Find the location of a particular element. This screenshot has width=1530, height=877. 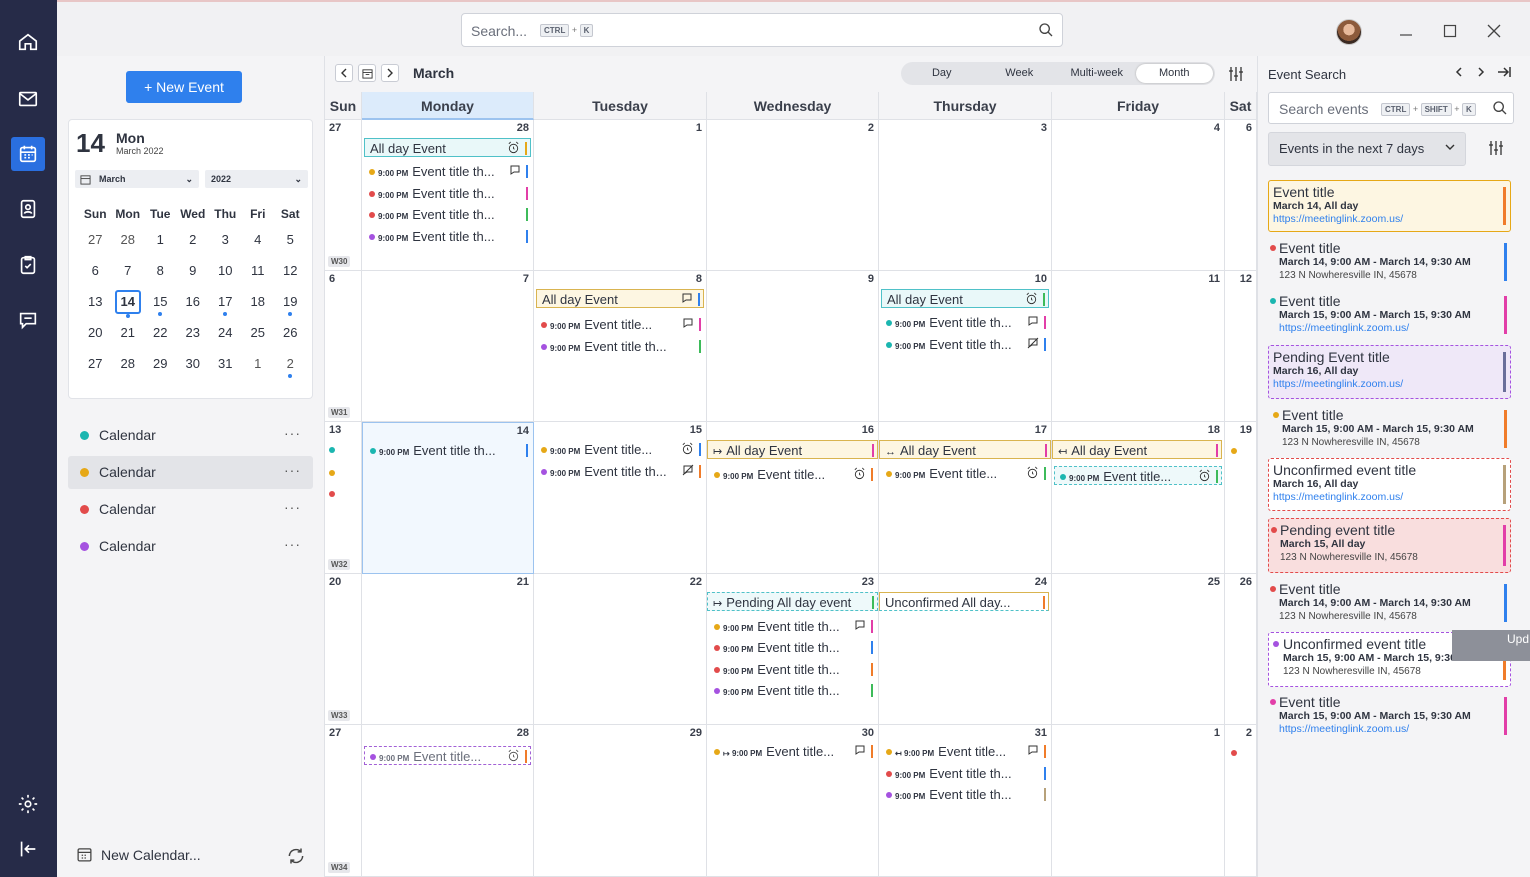

mini-day: 24 is located at coordinates (225, 338).